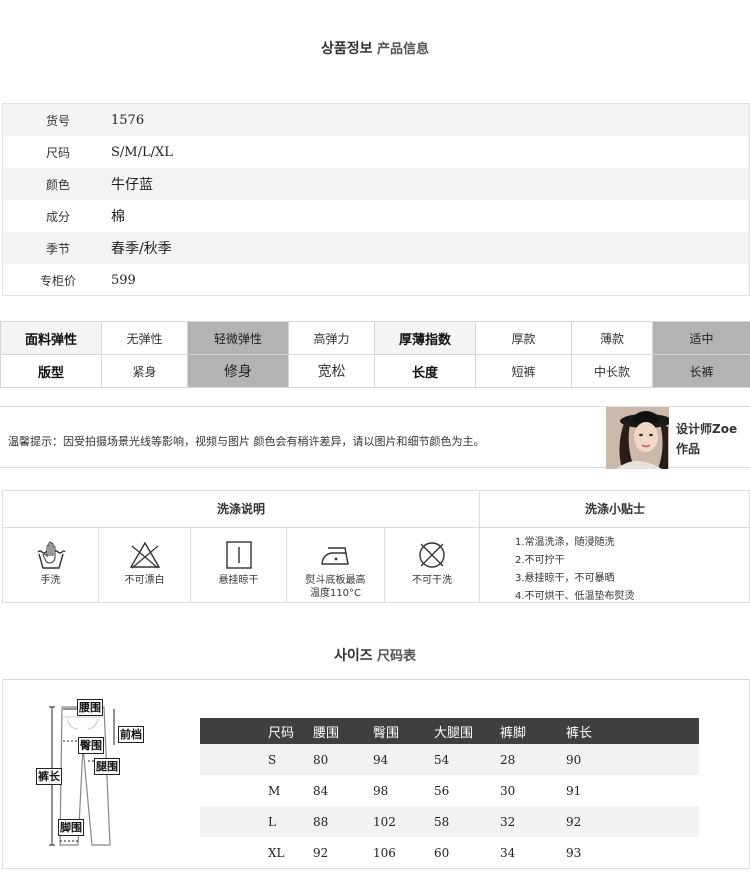  What do you see at coordinates (707, 439) in the screenshot?
I see `designer-credit: 设计师Zoe作品` at bounding box center [707, 439].